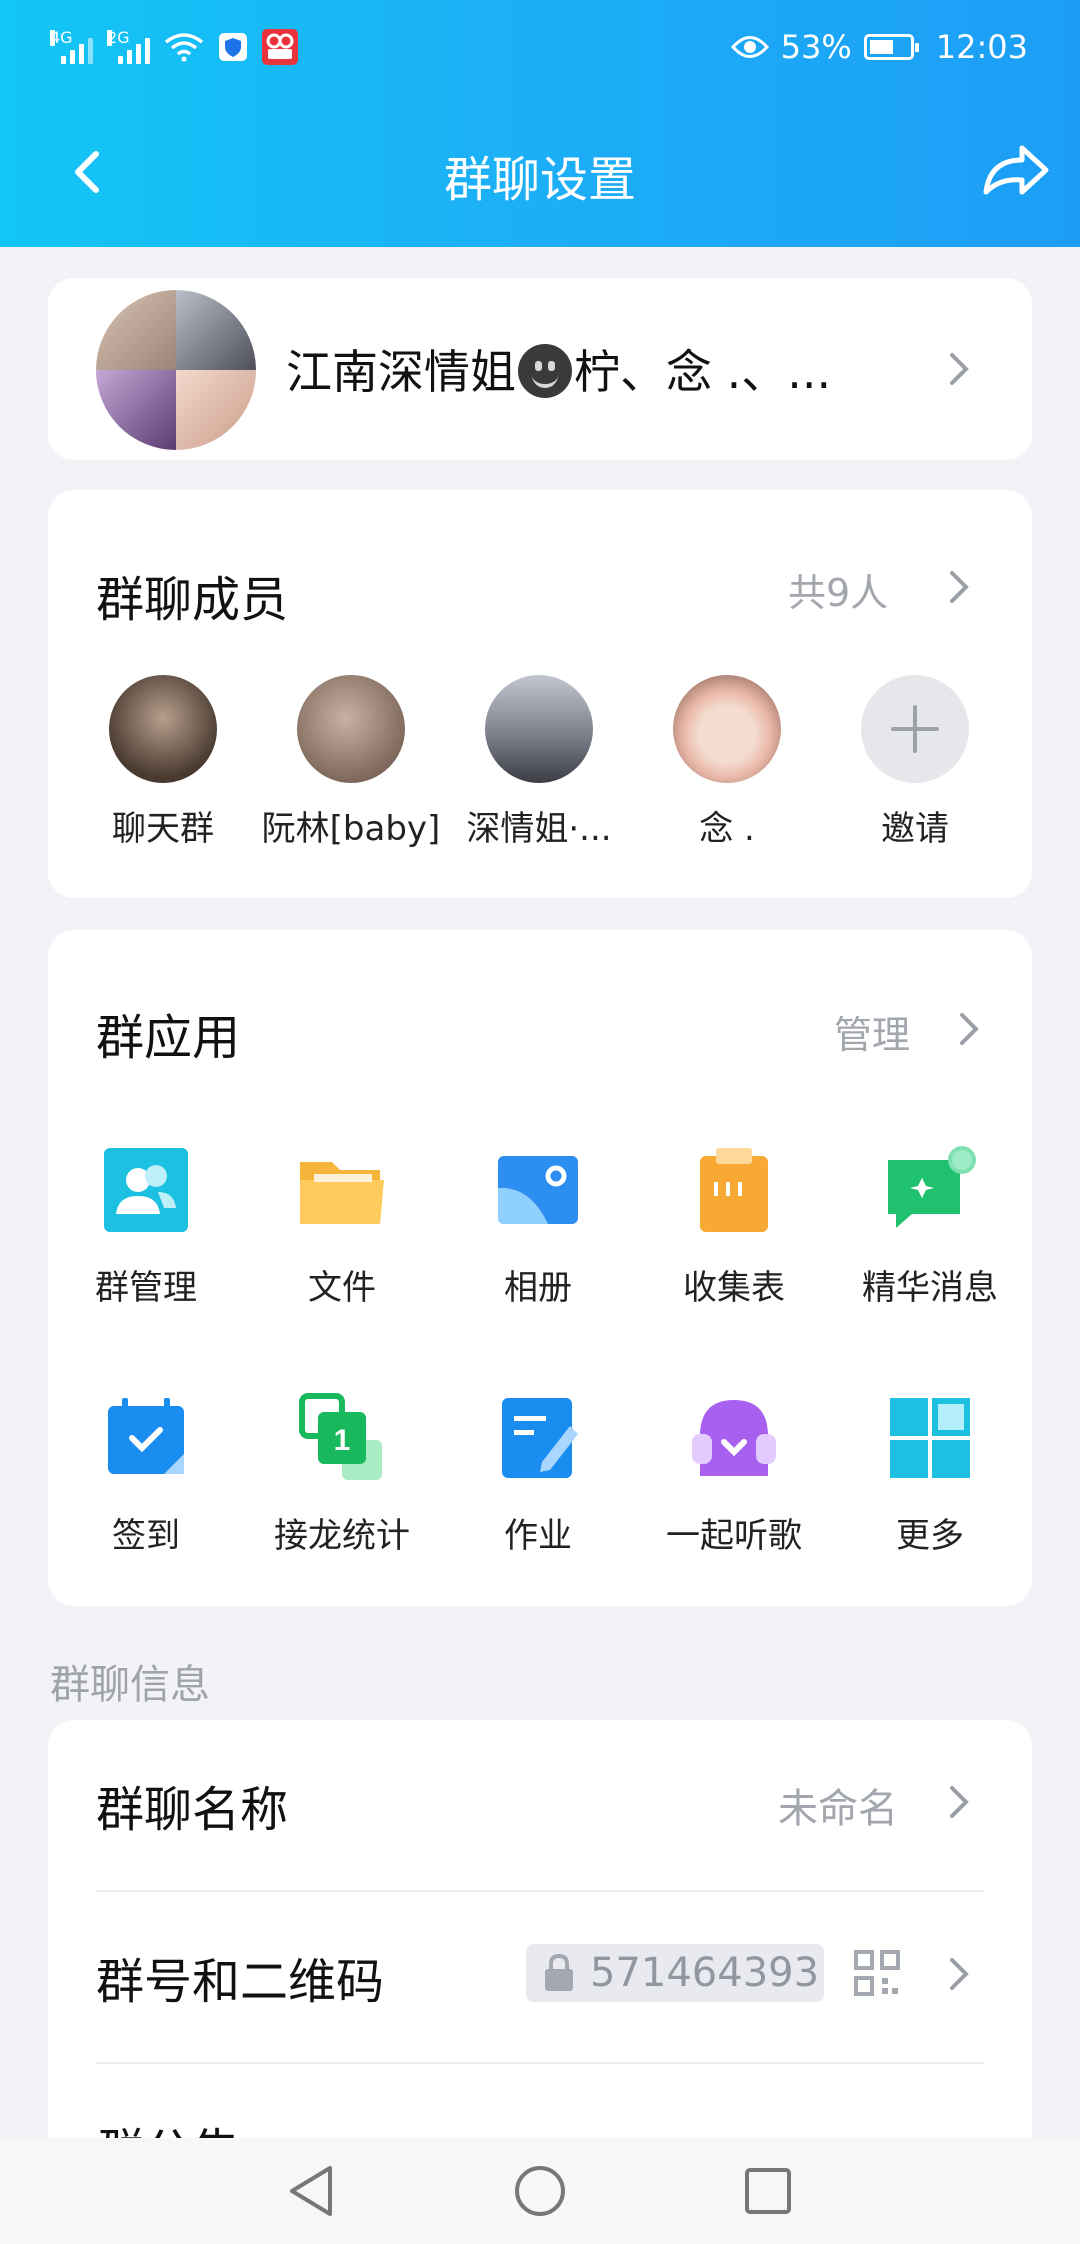  I want to click on system-nav-bar, so click(540, 2191).